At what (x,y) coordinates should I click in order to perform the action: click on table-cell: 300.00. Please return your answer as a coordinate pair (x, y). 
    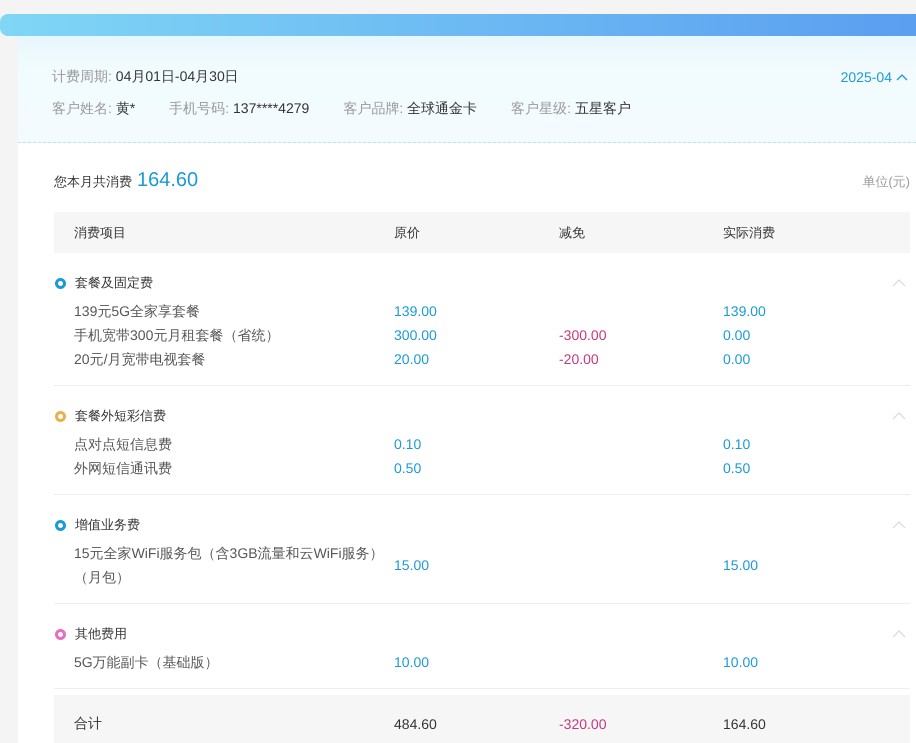
    Looking at the image, I should click on (415, 335).